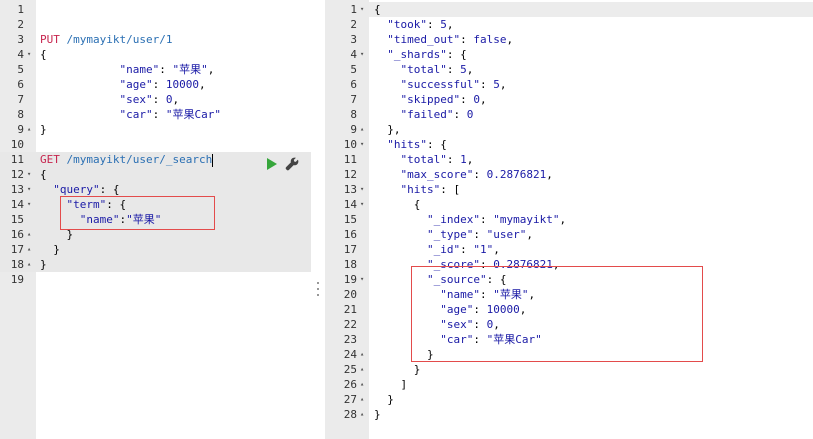 The image size is (813, 439). I want to click on code-line: 5 "name": "苹果",, so click(155, 69).